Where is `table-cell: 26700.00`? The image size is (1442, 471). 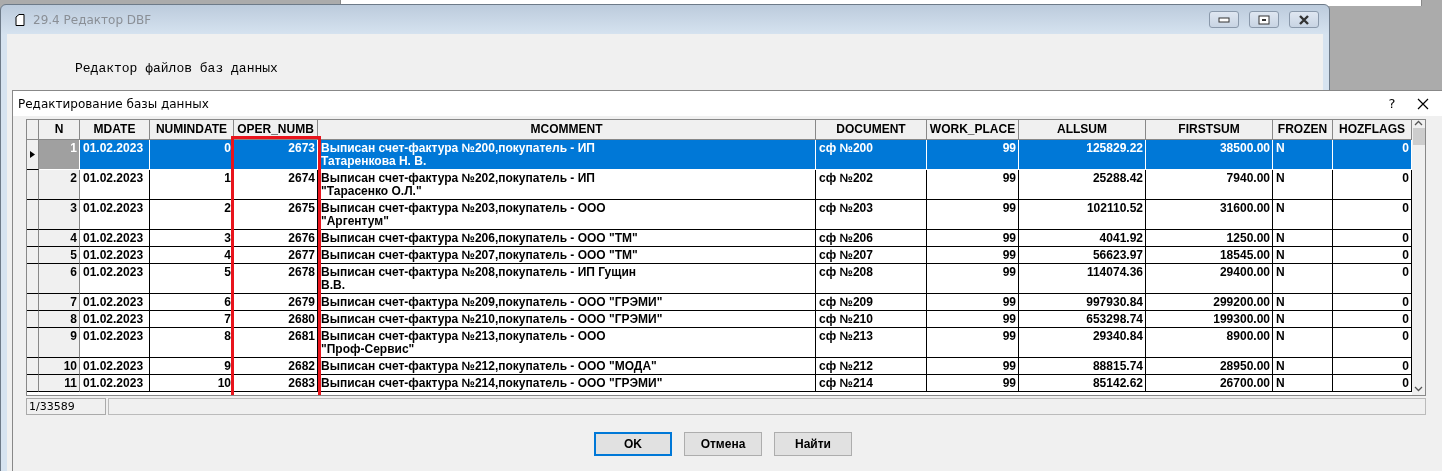 table-cell: 26700.00 is located at coordinates (1209, 383).